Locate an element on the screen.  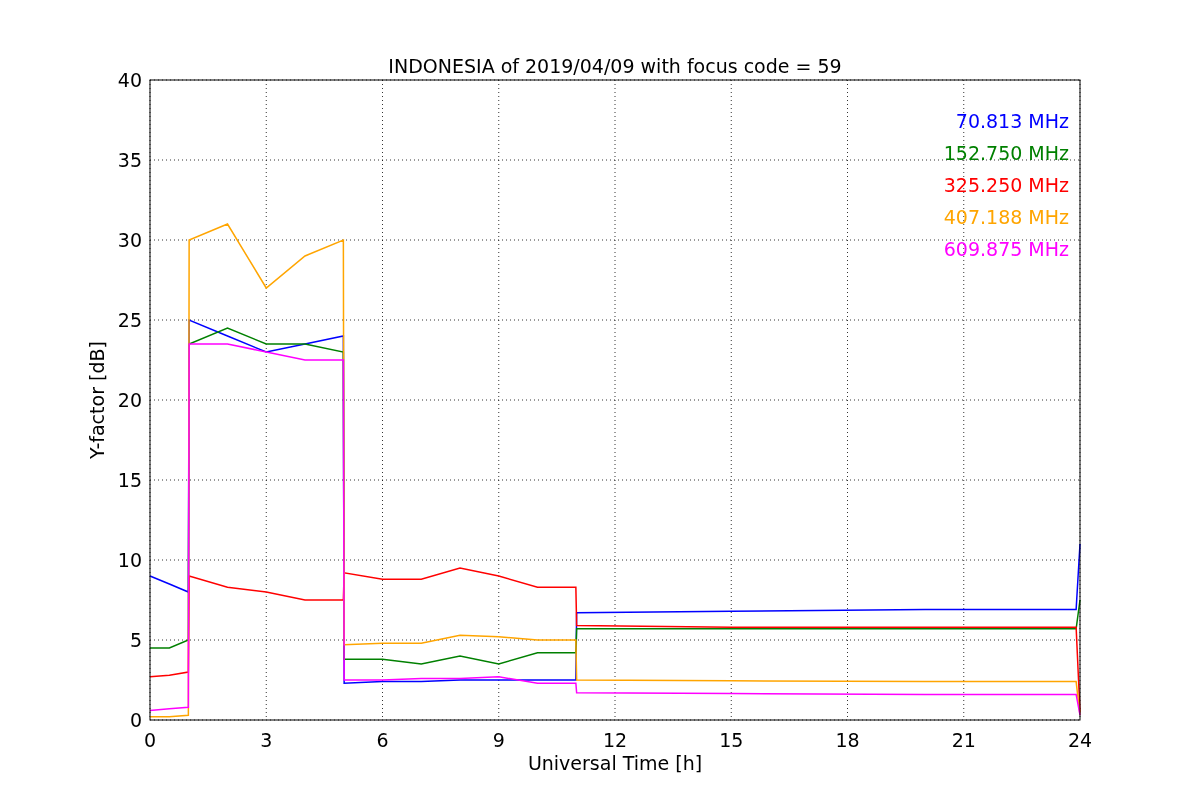
tick-label: 21 is located at coordinates (963, 740).